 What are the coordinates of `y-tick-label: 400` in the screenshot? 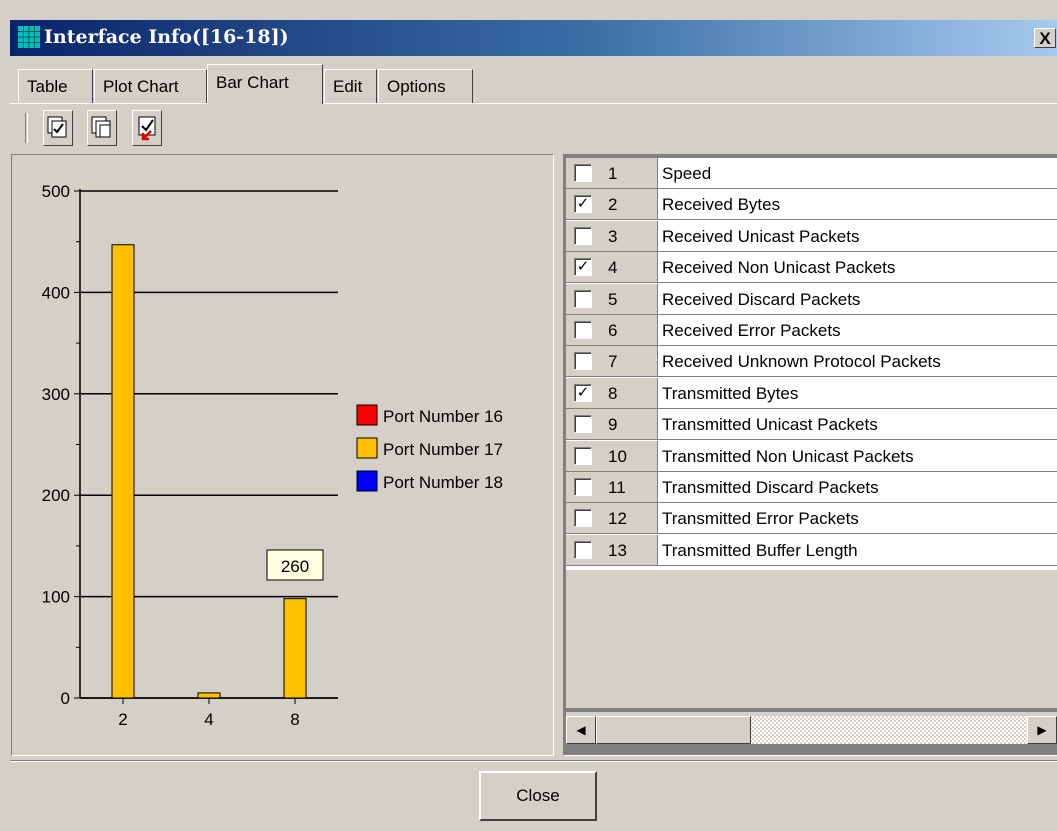 It's located at (56, 292).